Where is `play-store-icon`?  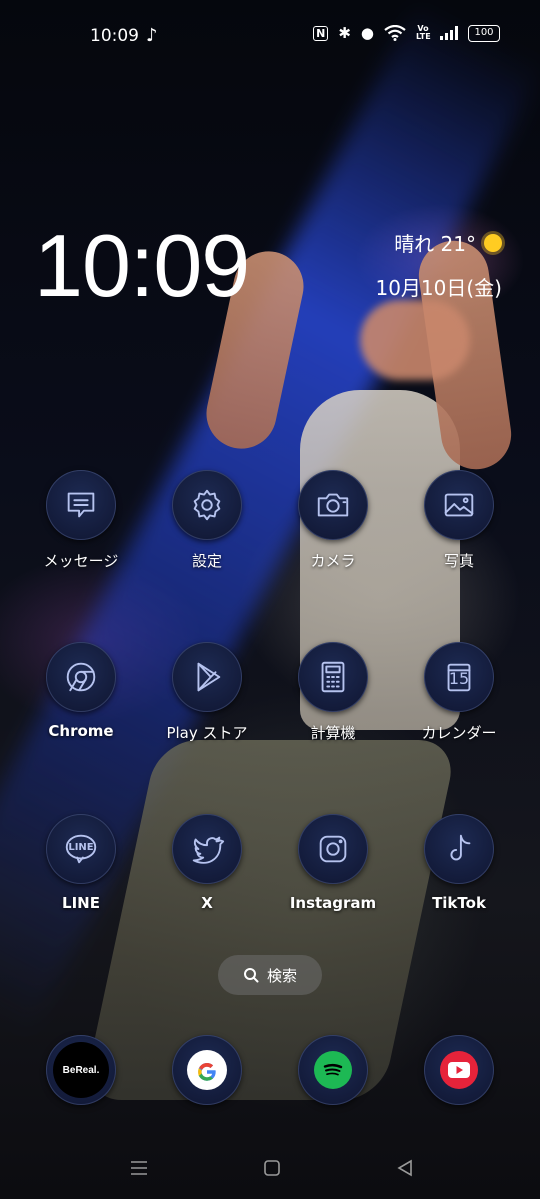 play-store-icon is located at coordinates (207, 677).